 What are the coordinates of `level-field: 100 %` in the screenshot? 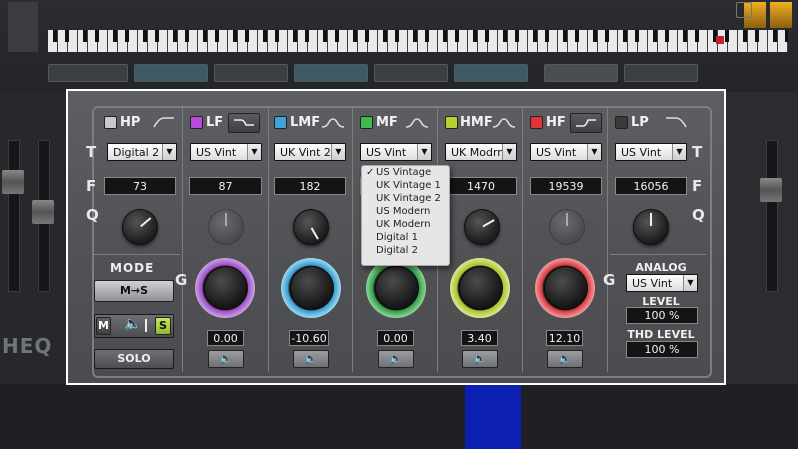 It's located at (662, 315).